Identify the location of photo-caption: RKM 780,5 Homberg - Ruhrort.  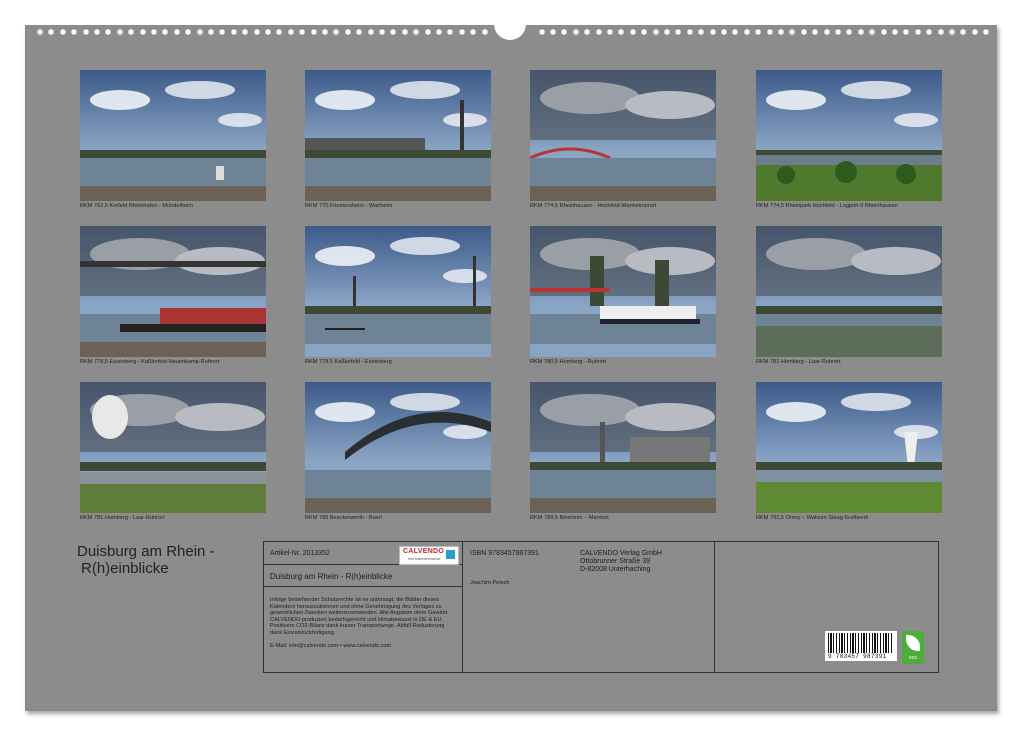
(568, 362).